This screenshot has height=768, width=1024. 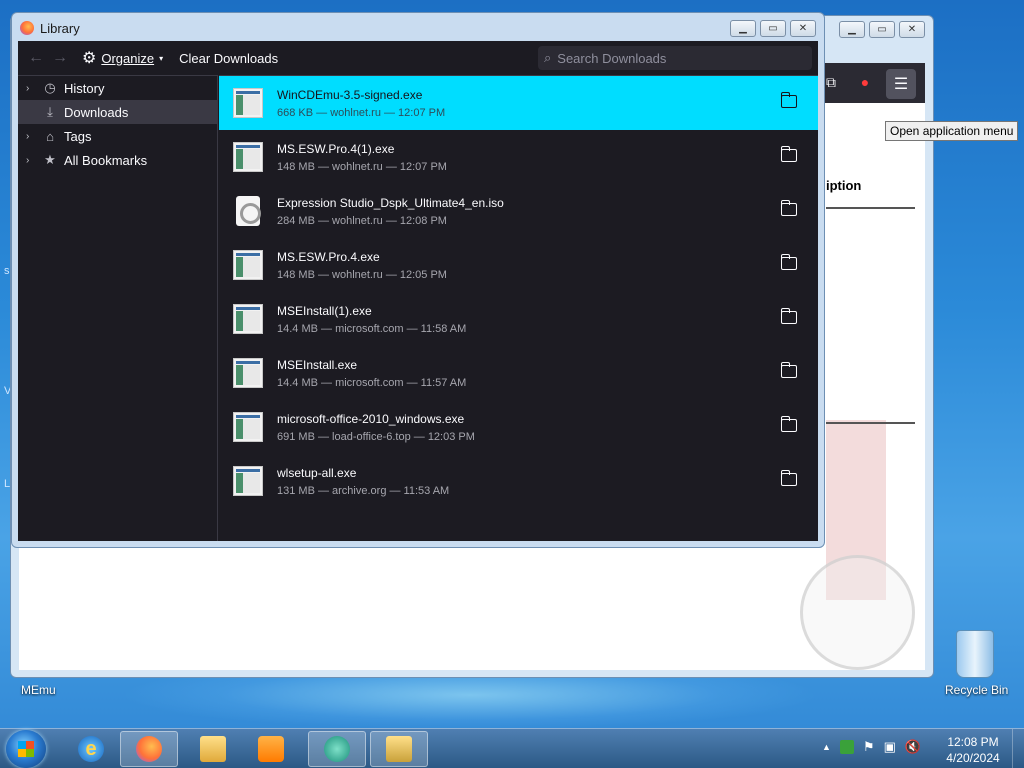 What do you see at coordinates (548, 57) in the screenshot?
I see `search-icon: ⌕` at bounding box center [548, 57].